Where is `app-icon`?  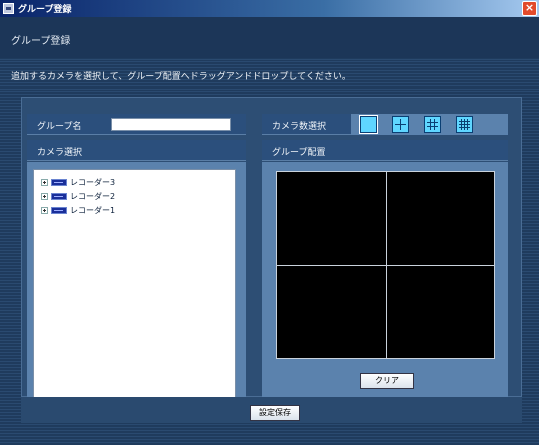 app-icon is located at coordinates (8, 8).